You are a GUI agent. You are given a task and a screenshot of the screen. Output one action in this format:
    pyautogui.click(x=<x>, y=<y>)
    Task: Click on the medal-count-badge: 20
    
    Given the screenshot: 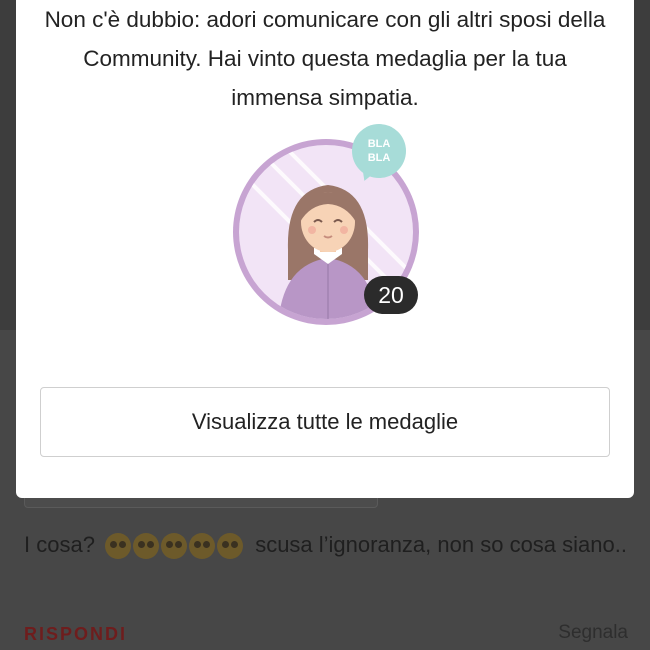 What is the action you would take?
    pyautogui.click(x=391, y=295)
    